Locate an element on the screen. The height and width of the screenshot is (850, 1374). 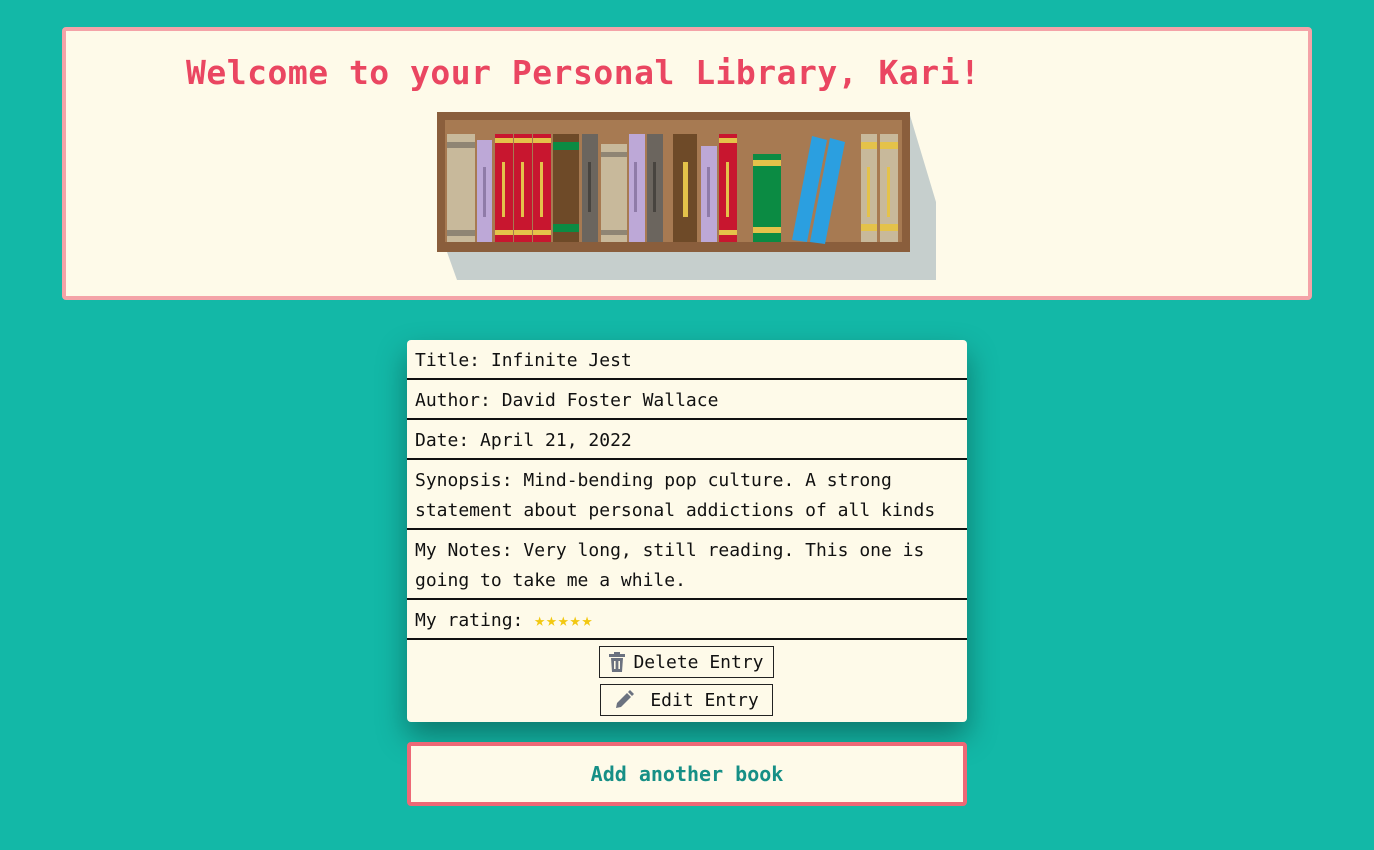
pencil-icon is located at coordinates (625, 699).